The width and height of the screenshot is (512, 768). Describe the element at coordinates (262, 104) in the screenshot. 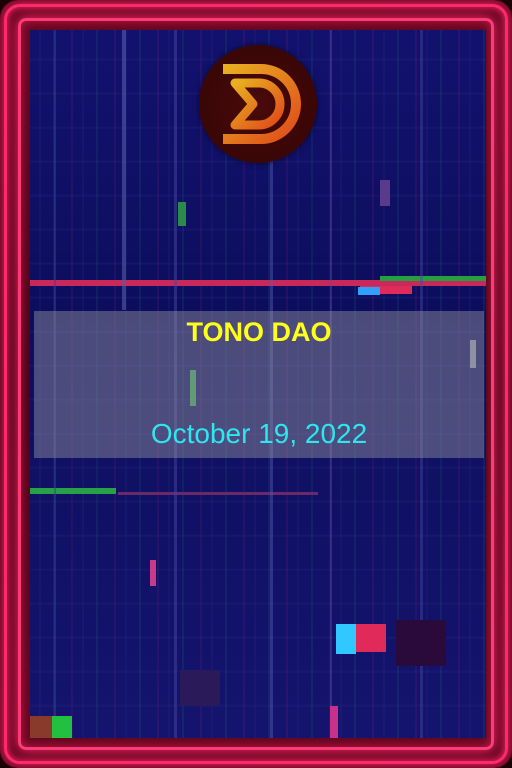

I see `logo-icon` at that location.